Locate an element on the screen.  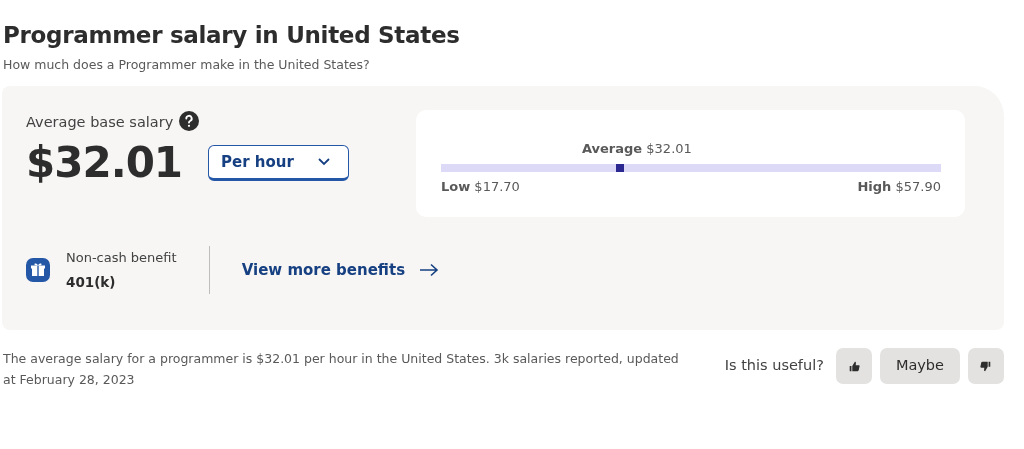
thumbs-up-button is located at coordinates (853, 366).